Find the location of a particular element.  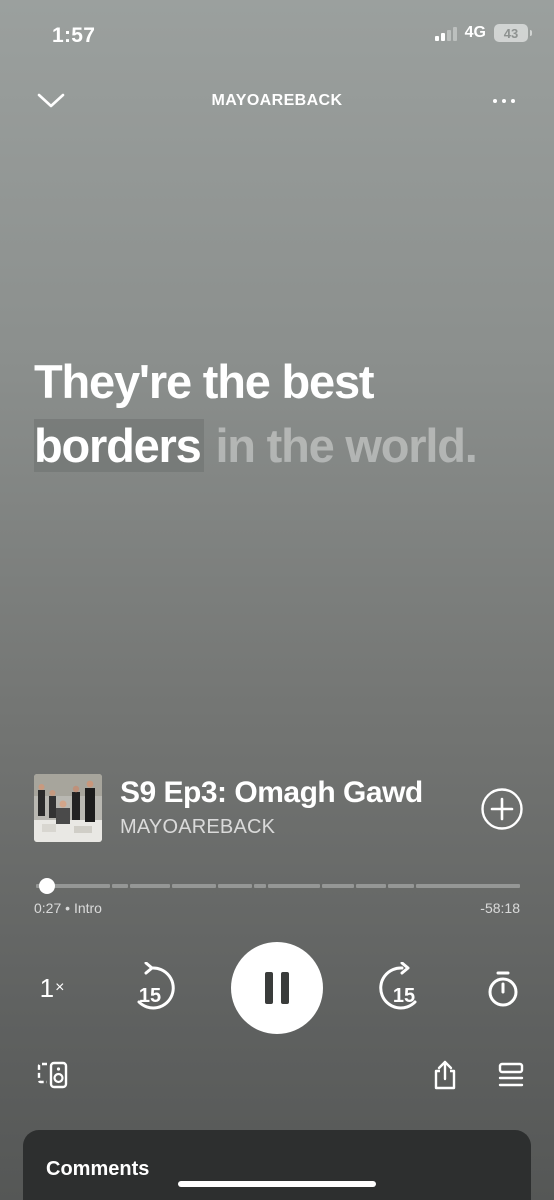

skip-back-15-button: 15 is located at coordinates (156, 988).